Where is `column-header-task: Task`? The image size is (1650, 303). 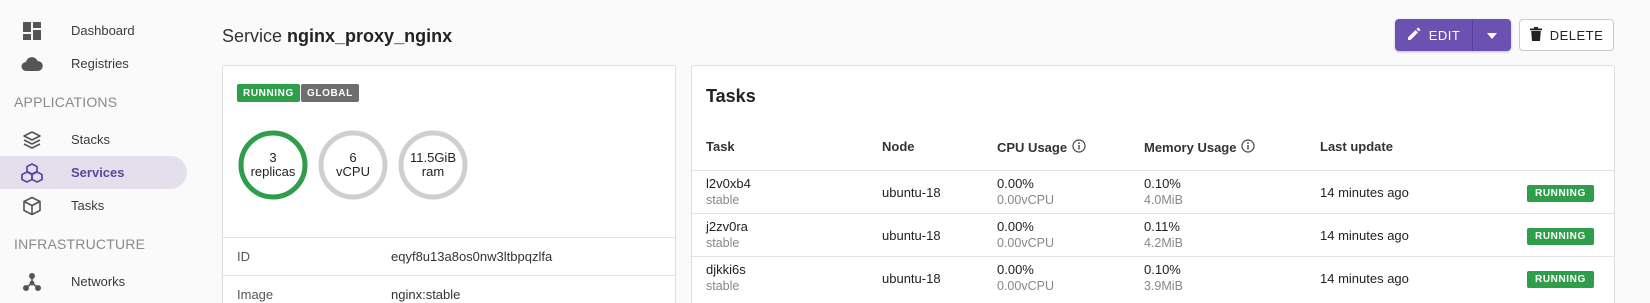
column-header-task: Task is located at coordinates (720, 146).